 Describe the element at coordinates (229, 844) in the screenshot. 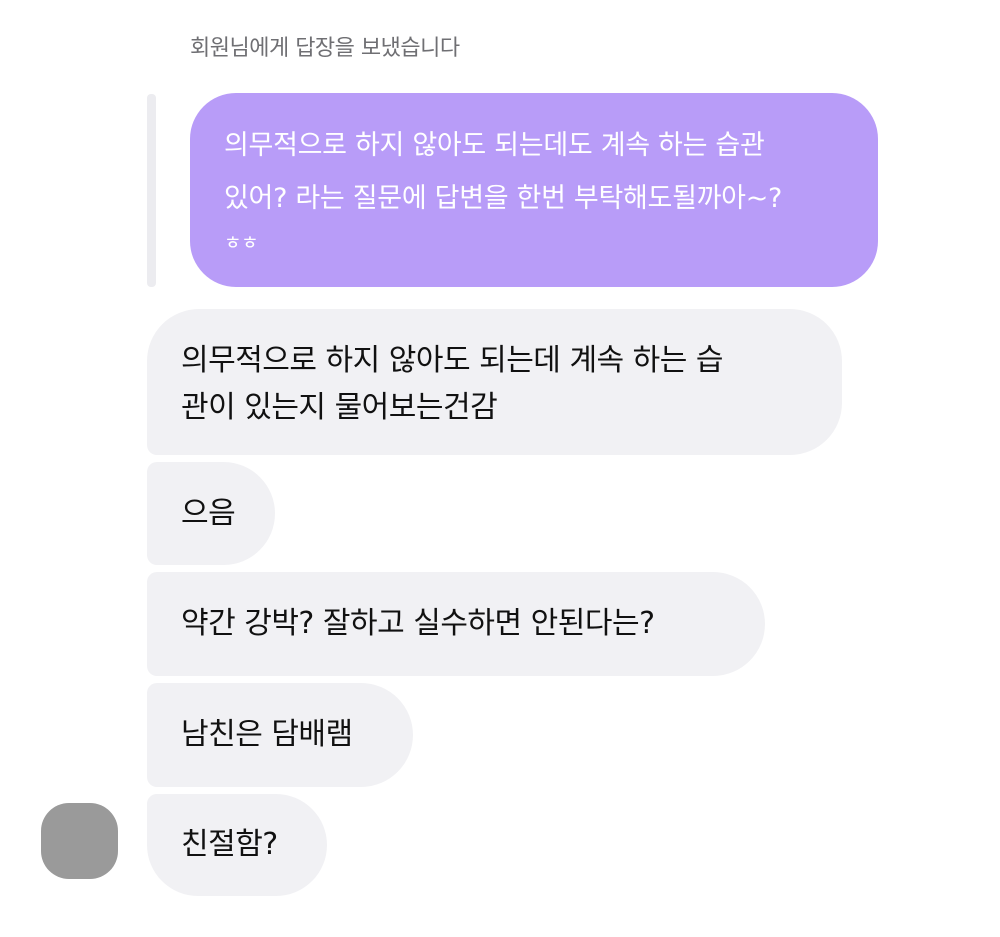

I see `message-text-line: 친절함?` at that location.